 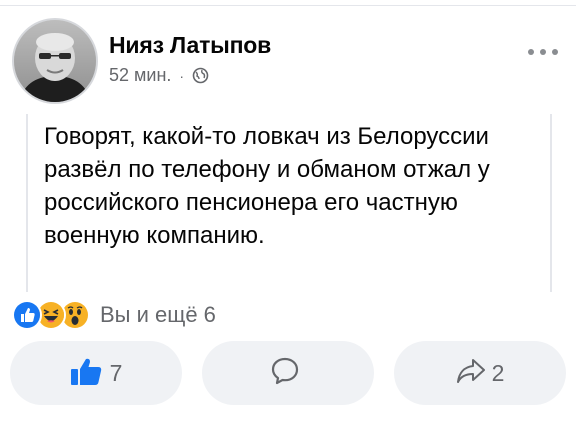 I want to click on like-button: 7, so click(x=96, y=373).